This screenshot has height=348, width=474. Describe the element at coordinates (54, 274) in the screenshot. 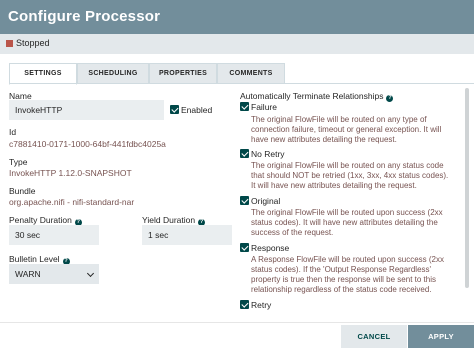

I see `bulletin-level-select: WARN` at that location.